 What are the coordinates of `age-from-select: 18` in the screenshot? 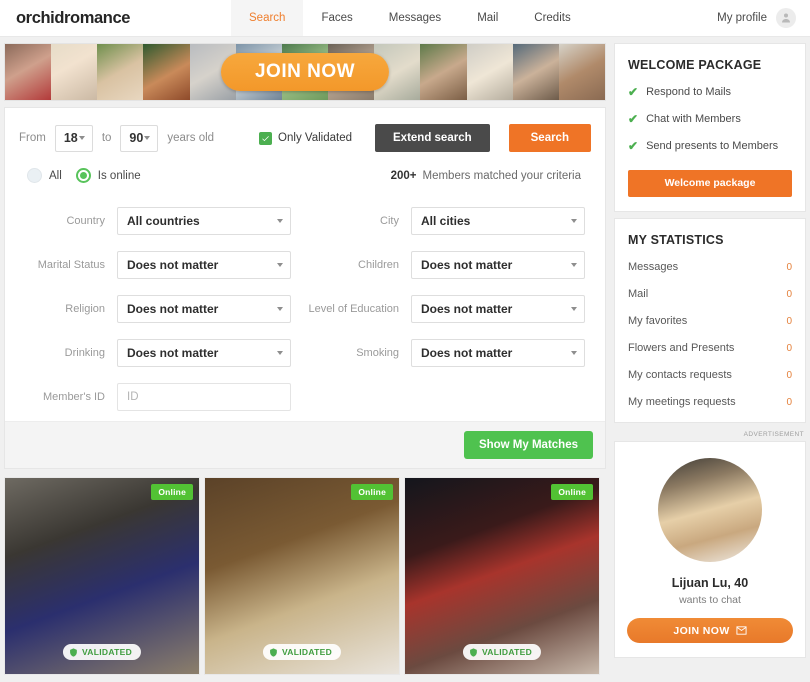 It's located at (73, 138).